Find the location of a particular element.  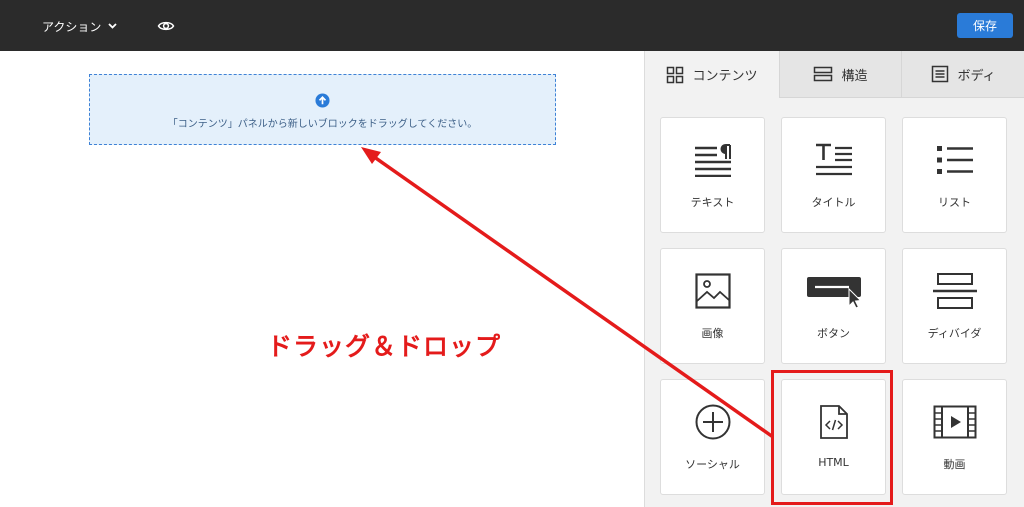

tab-body: ボディ is located at coordinates (962, 74).